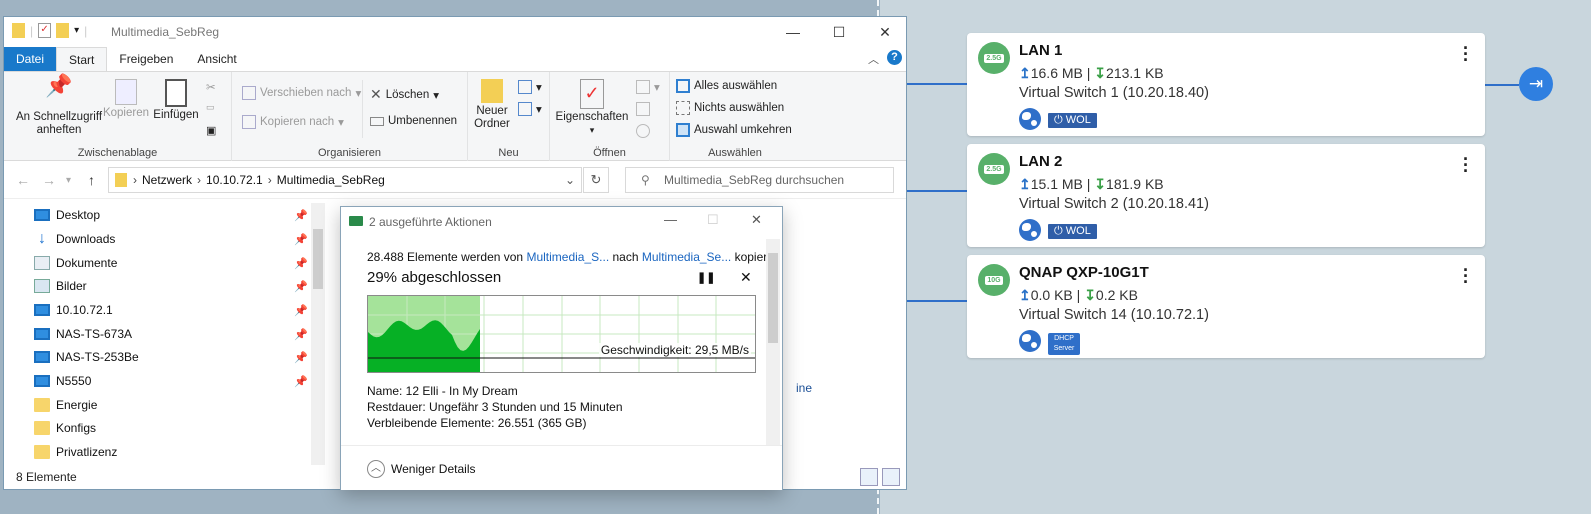 The image size is (1591, 514). I want to click on nav-scrollbar, so click(318, 334).